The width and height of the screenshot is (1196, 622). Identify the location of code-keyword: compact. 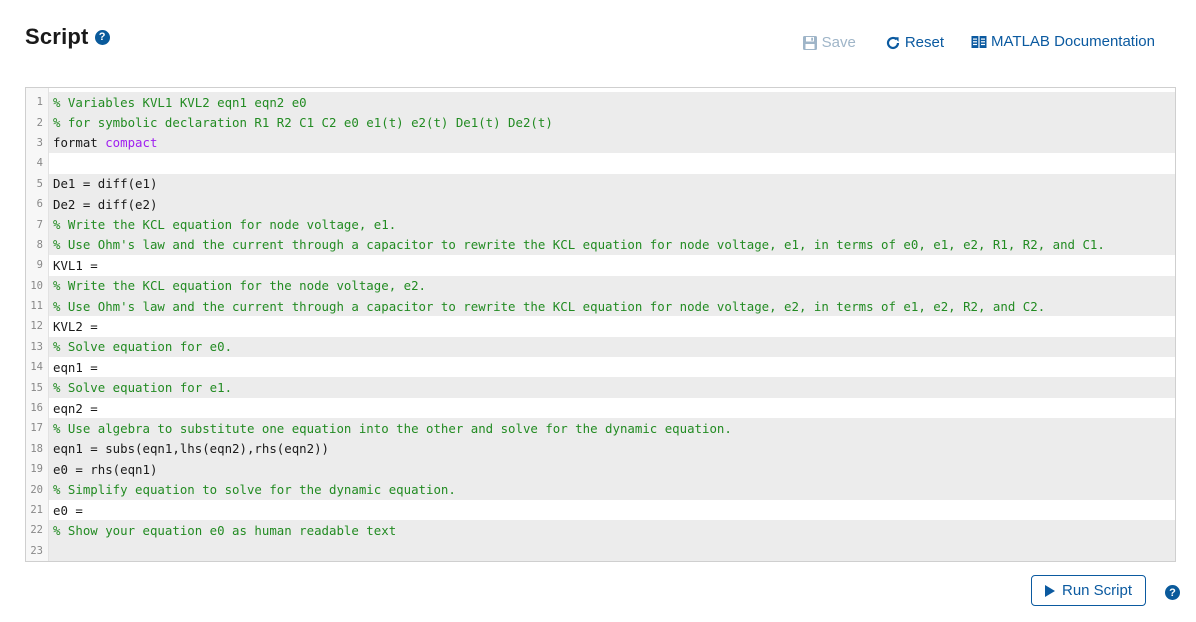
(131, 143).